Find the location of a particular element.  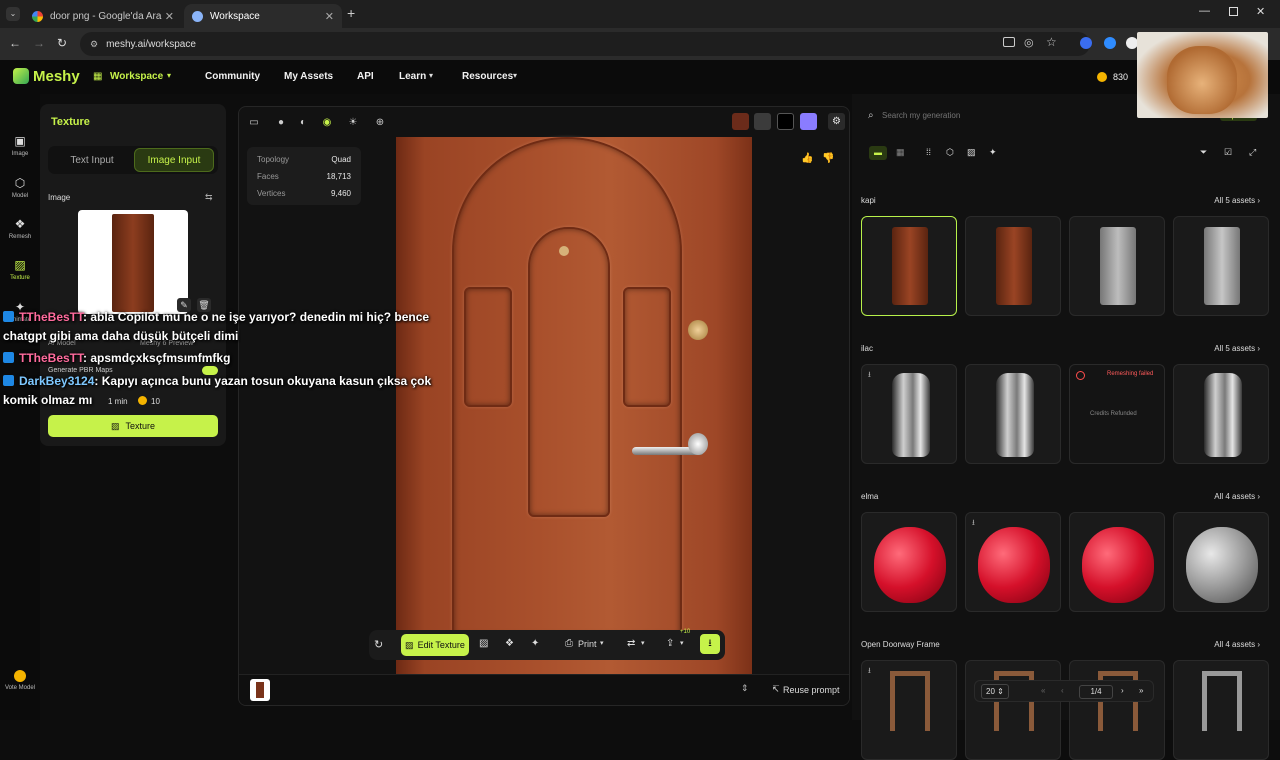

share-tool-icon: ⇄ is located at coordinates (631, 643).